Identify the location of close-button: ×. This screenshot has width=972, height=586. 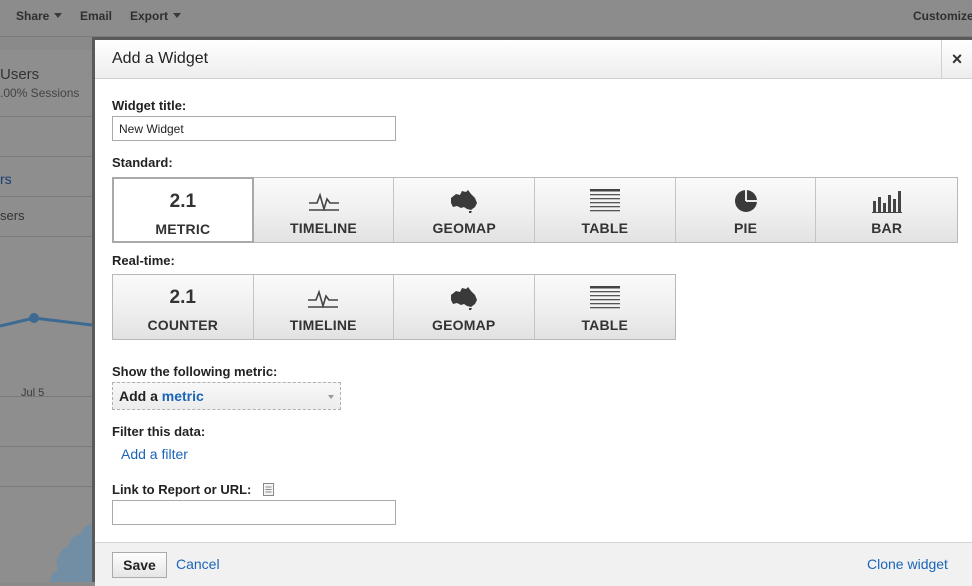
(956, 59).